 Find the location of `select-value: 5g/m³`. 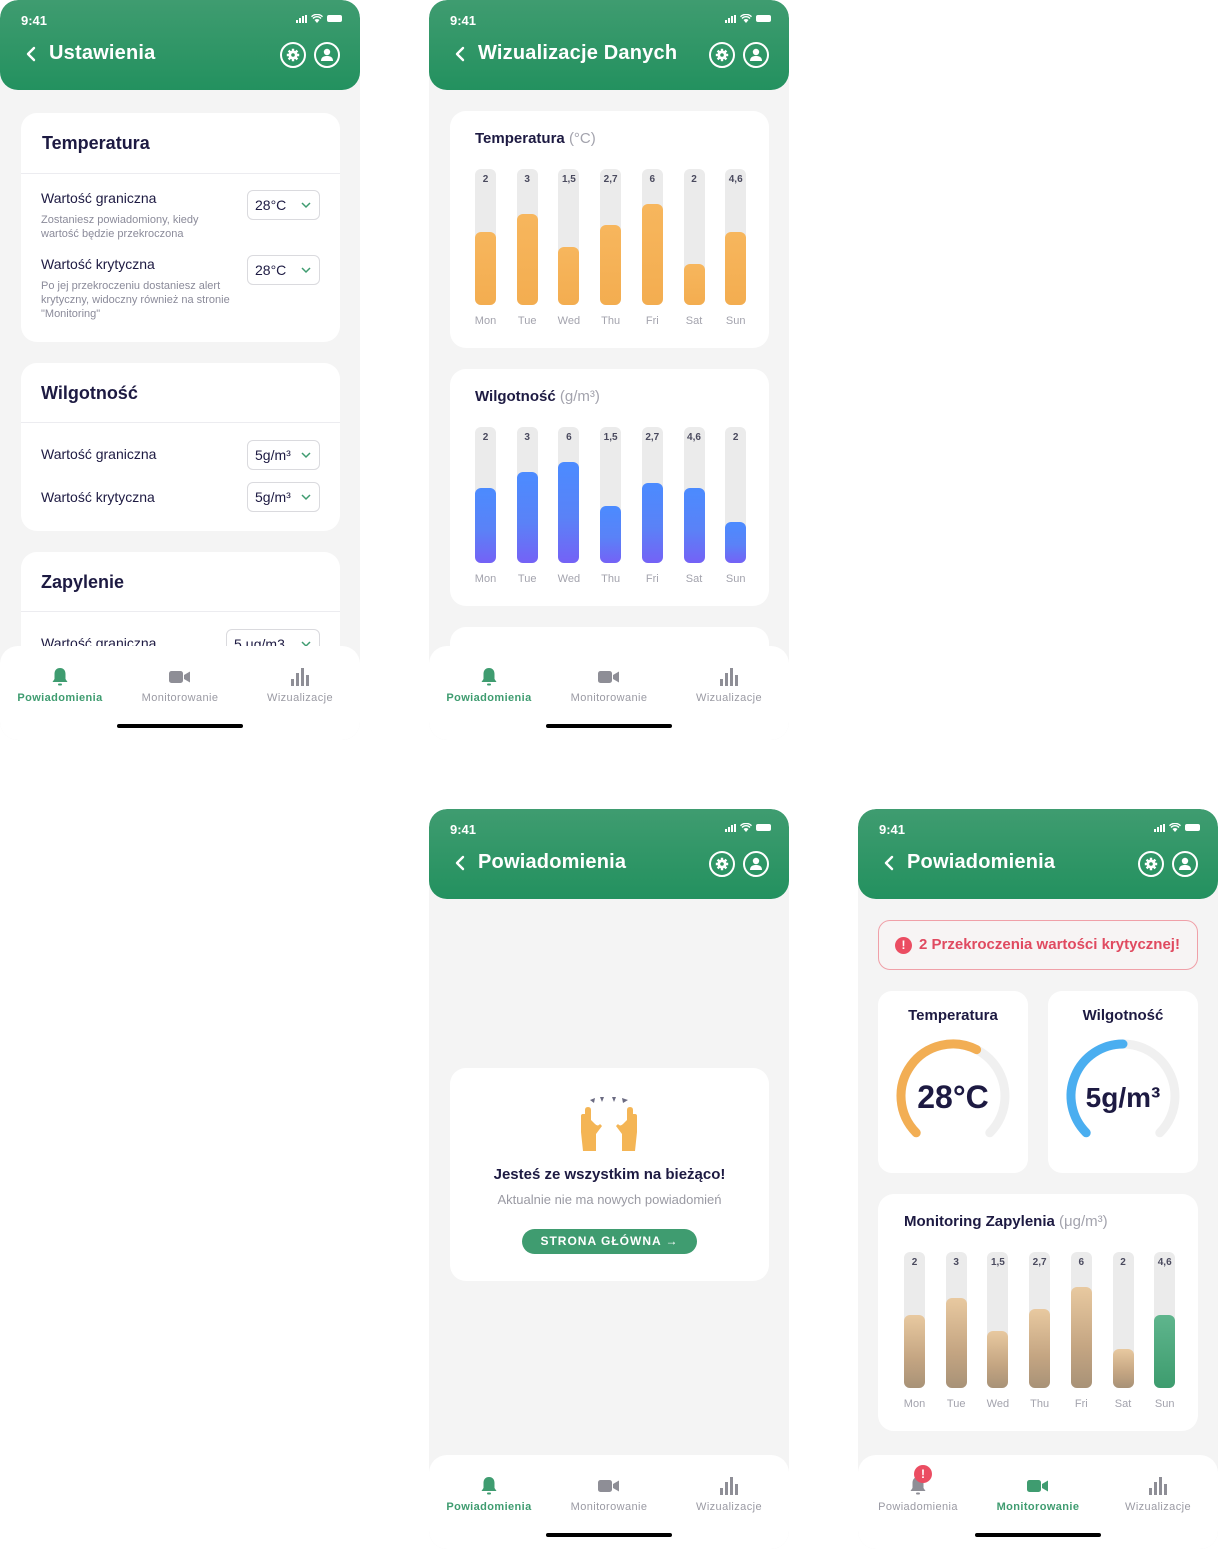

select-value: 5g/m³ is located at coordinates (273, 497).